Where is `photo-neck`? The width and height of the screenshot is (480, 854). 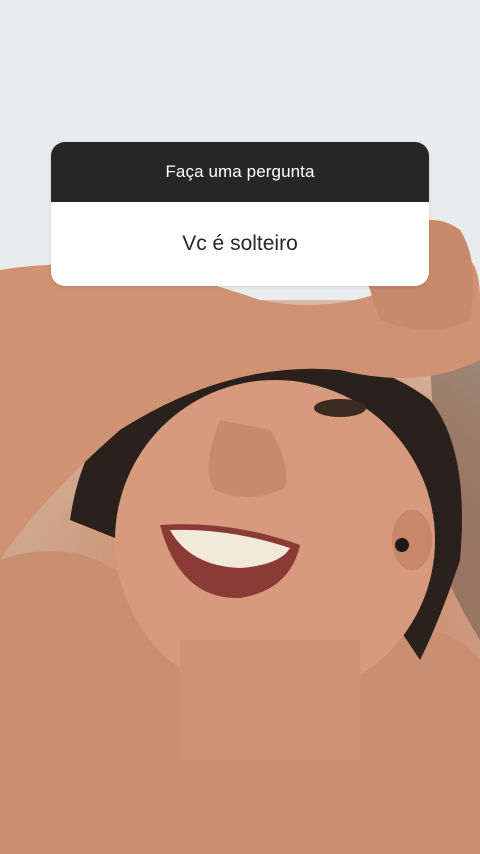 photo-neck is located at coordinates (270, 700).